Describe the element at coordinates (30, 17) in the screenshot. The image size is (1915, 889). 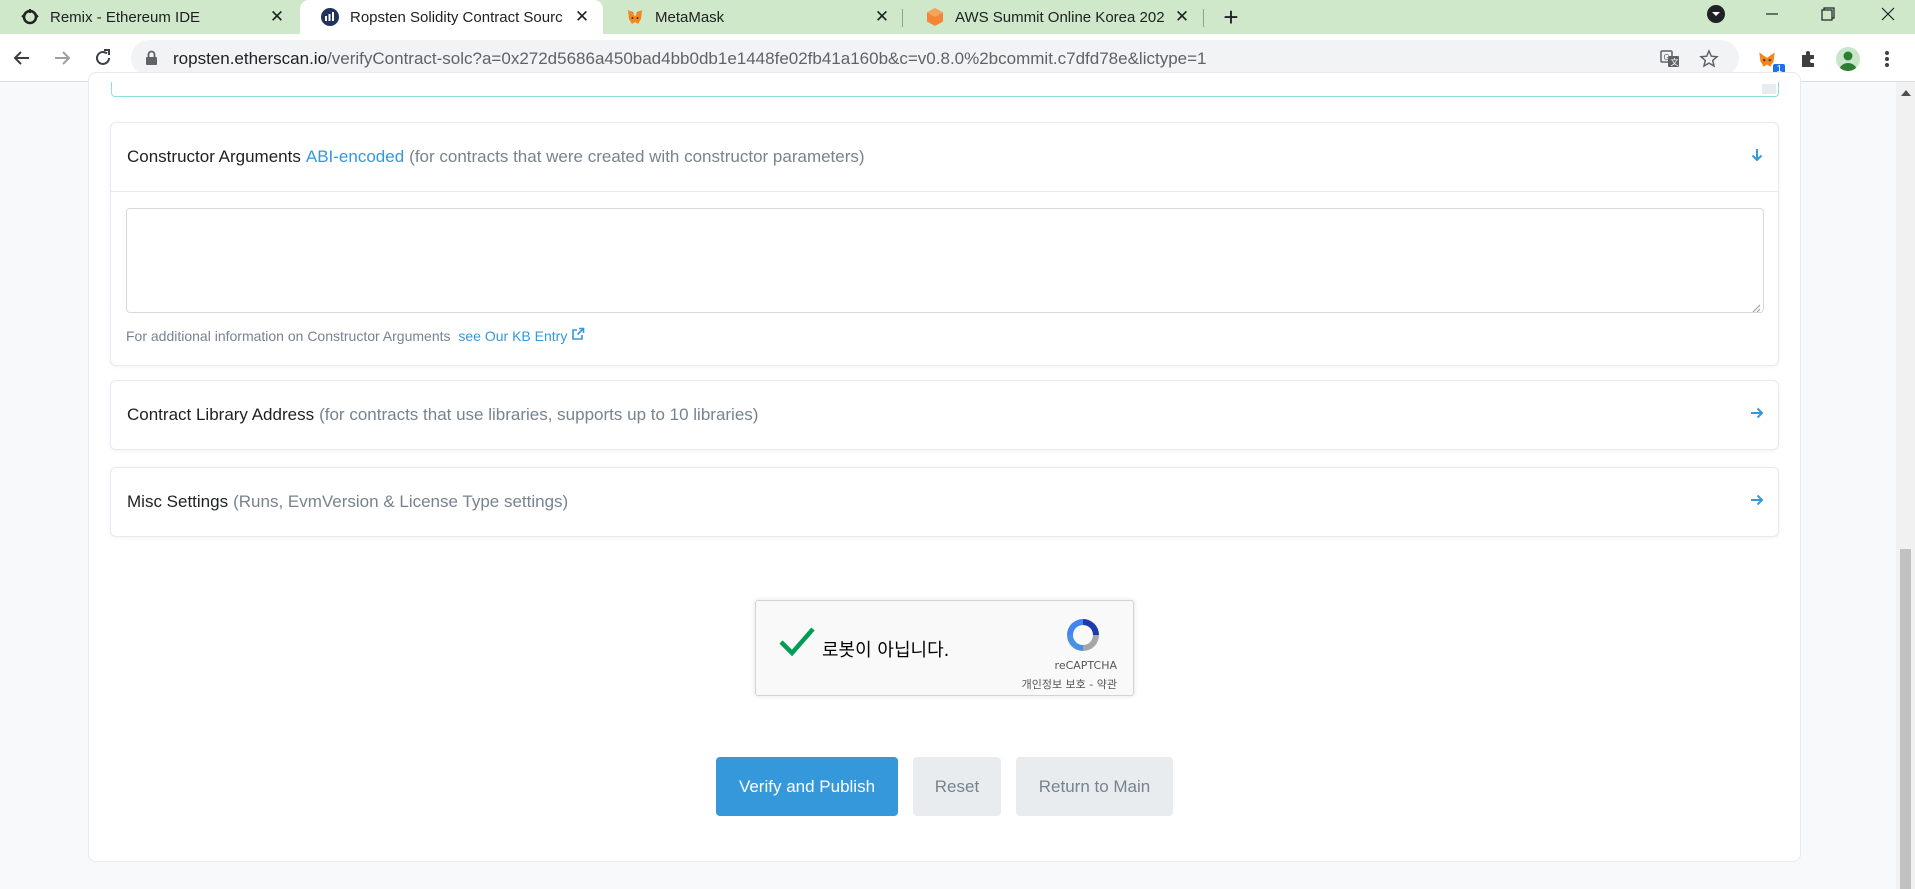
I see `remix-icon` at that location.